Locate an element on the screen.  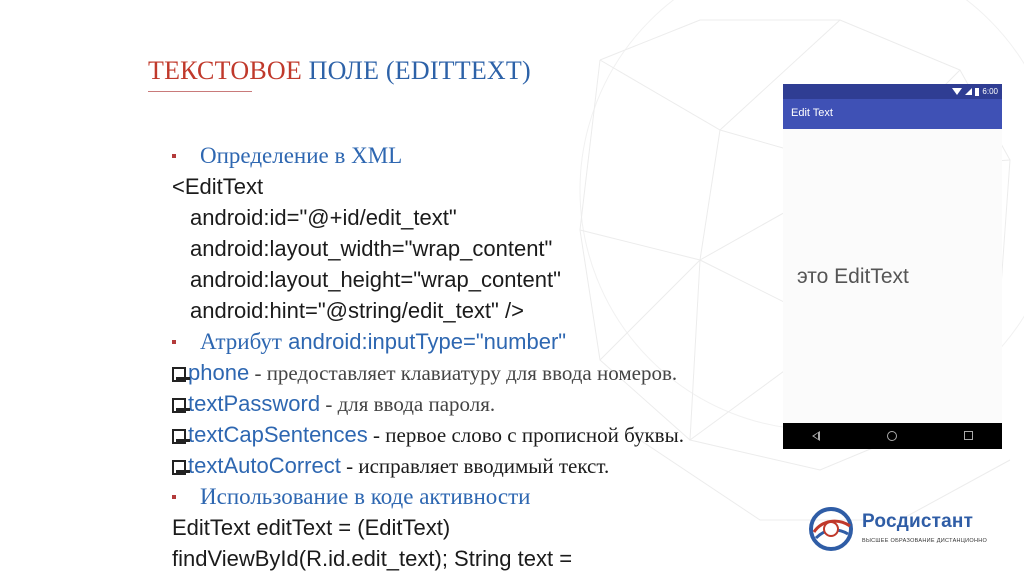
status-bar: 6:00 is located at coordinates (892, 91).